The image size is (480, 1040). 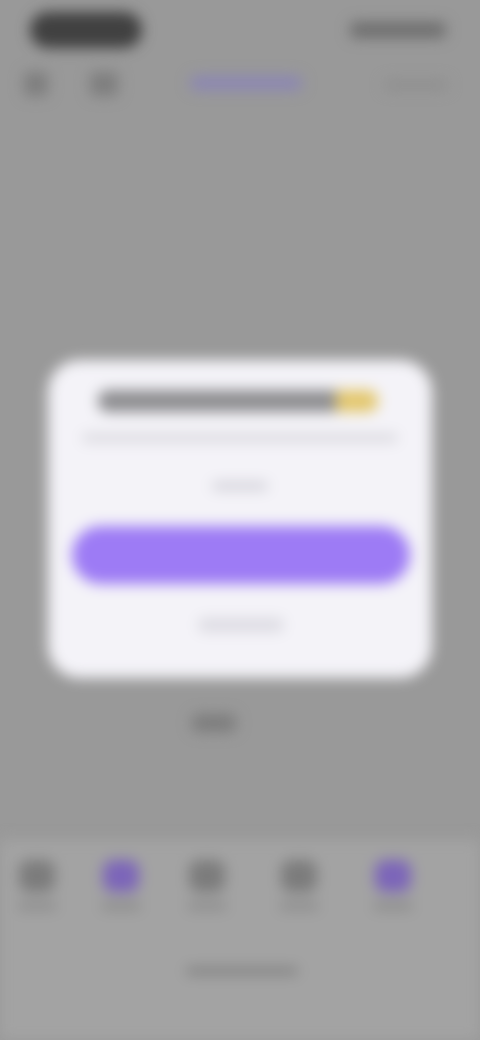 What do you see at coordinates (398, 30) in the screenshot?
I see `status-indicators` at bounding box center [398, 30].